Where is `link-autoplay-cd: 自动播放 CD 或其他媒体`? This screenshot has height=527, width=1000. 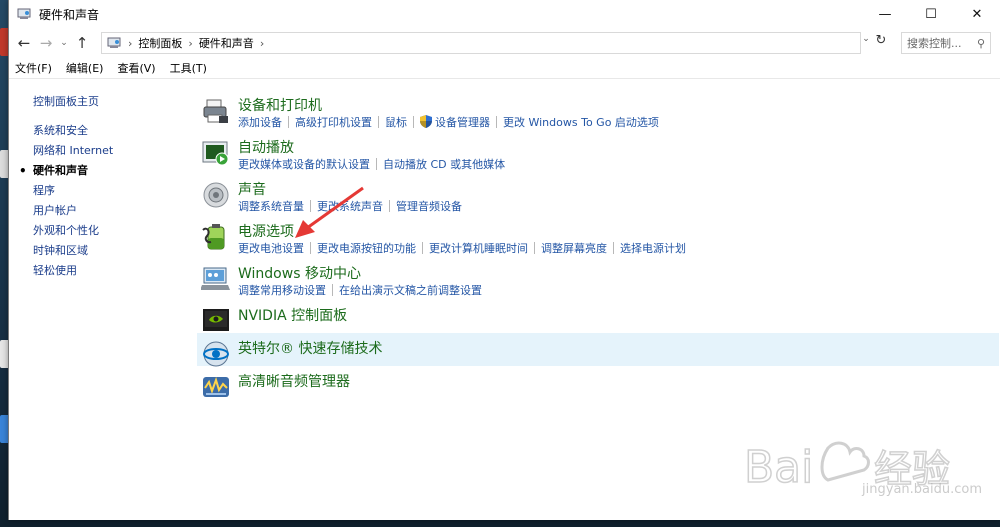
link-autoplay-cd: 自动播放 CD 或其他媒体 is located at coordinates (444, 164).